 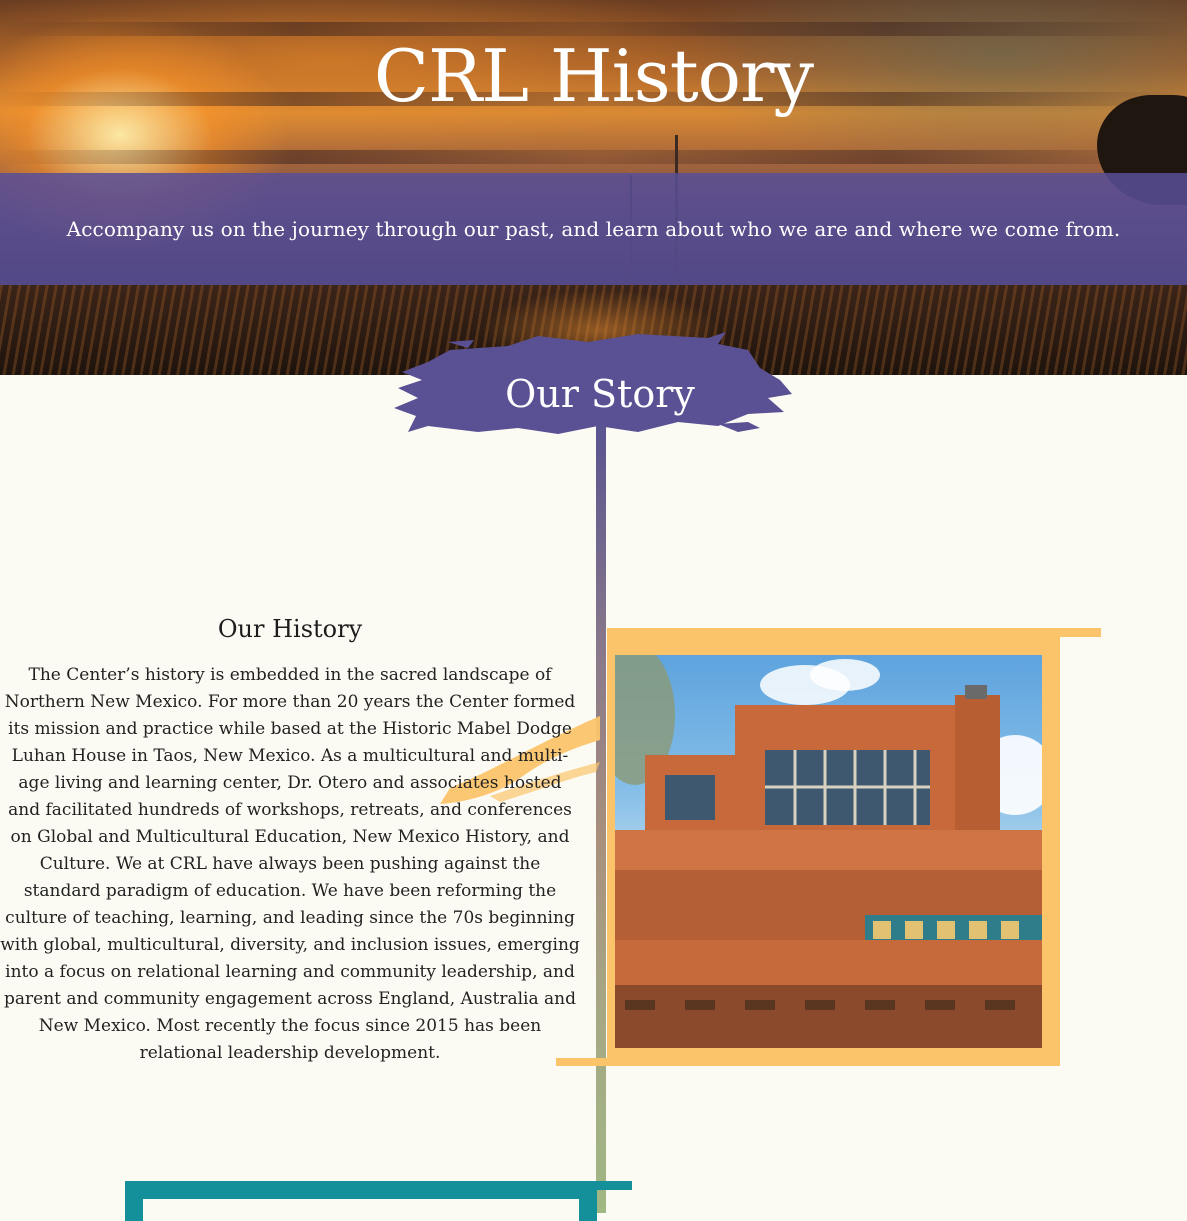 What do you see at coordinates (593, 157) in the screenshot?
I see `cloud-streak` at bounding box center [593, 157].